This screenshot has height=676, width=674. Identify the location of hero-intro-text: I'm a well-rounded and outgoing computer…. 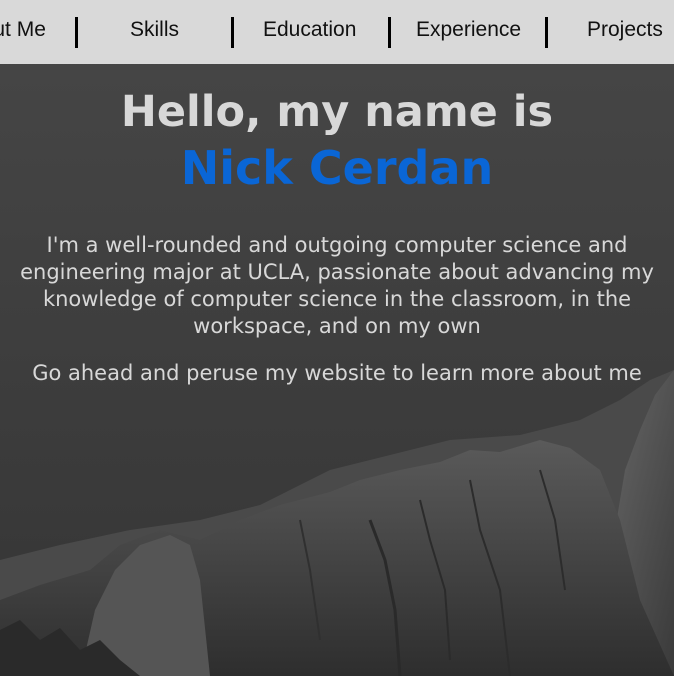
(337, 285).